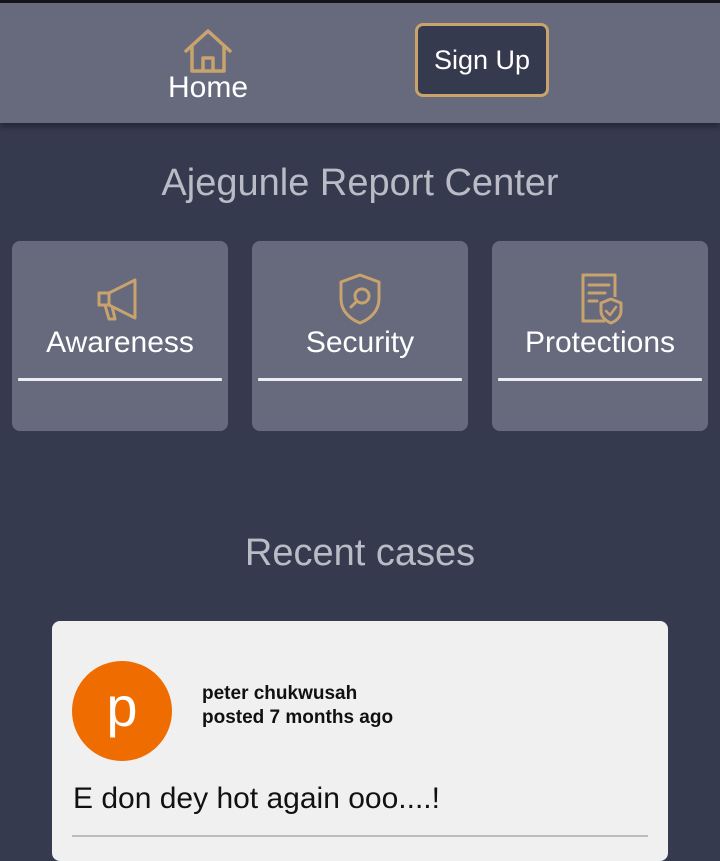  I want to click on top-nav-bar: Home Sign Up, so click(360, 63).